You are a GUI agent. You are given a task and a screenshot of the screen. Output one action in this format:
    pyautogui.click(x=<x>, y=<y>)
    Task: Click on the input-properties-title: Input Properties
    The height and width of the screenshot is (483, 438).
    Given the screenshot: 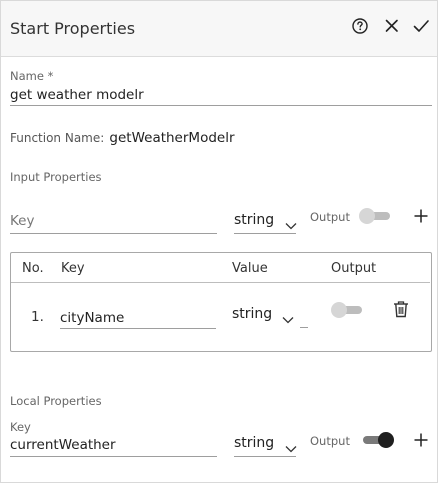 What is the action you would take?
    pyautogui.click(x=56, y=177)
    